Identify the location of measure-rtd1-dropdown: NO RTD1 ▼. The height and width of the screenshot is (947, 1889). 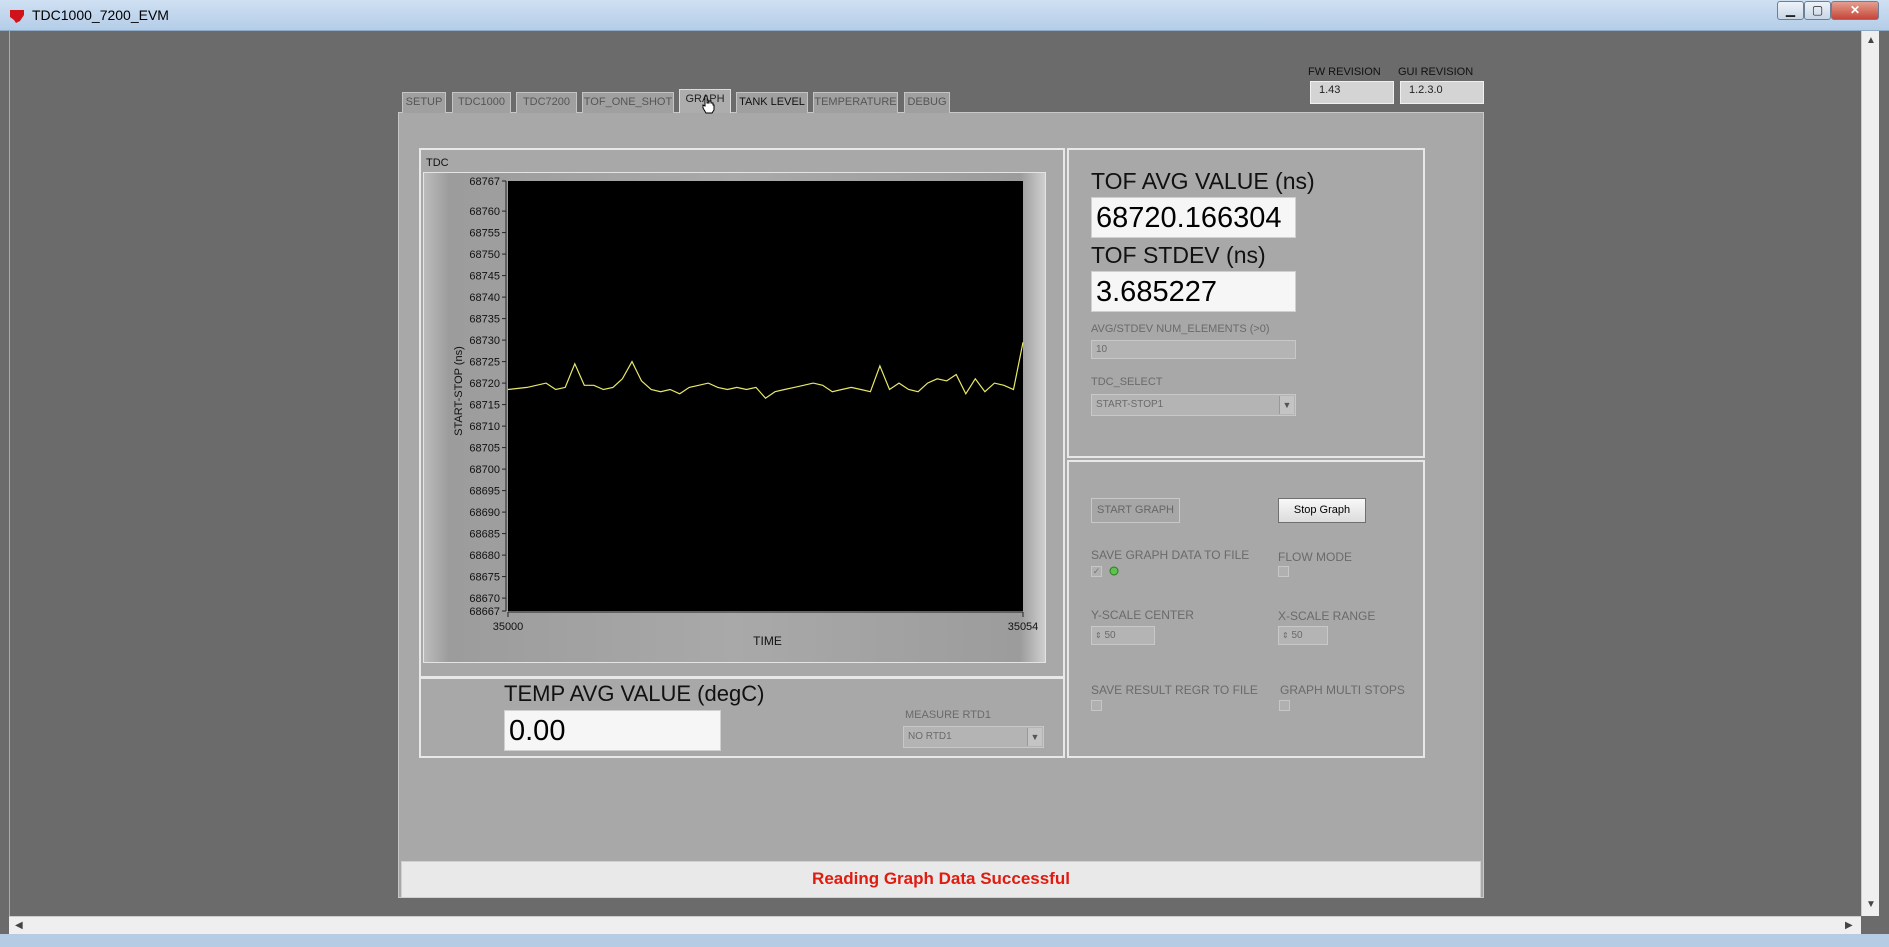
(973, 737).